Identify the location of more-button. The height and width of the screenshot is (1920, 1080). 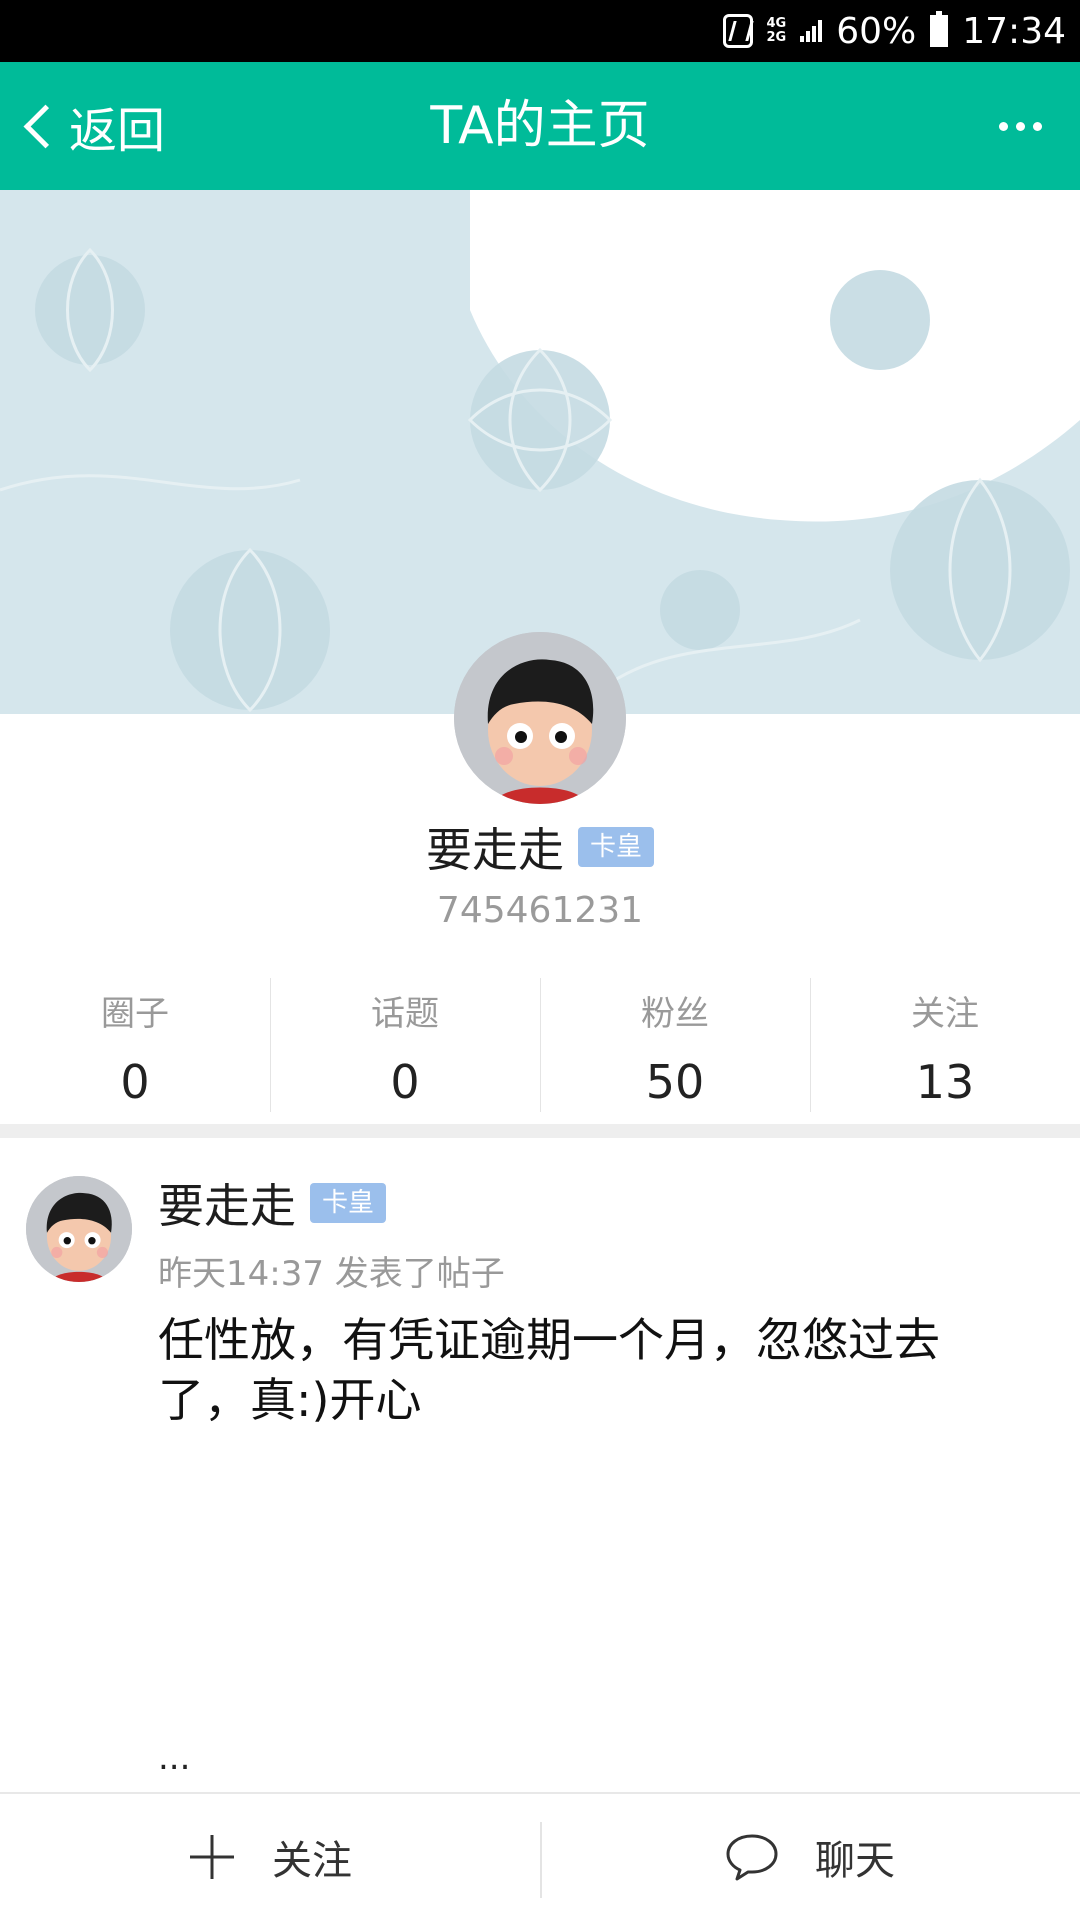
(1020, 126).